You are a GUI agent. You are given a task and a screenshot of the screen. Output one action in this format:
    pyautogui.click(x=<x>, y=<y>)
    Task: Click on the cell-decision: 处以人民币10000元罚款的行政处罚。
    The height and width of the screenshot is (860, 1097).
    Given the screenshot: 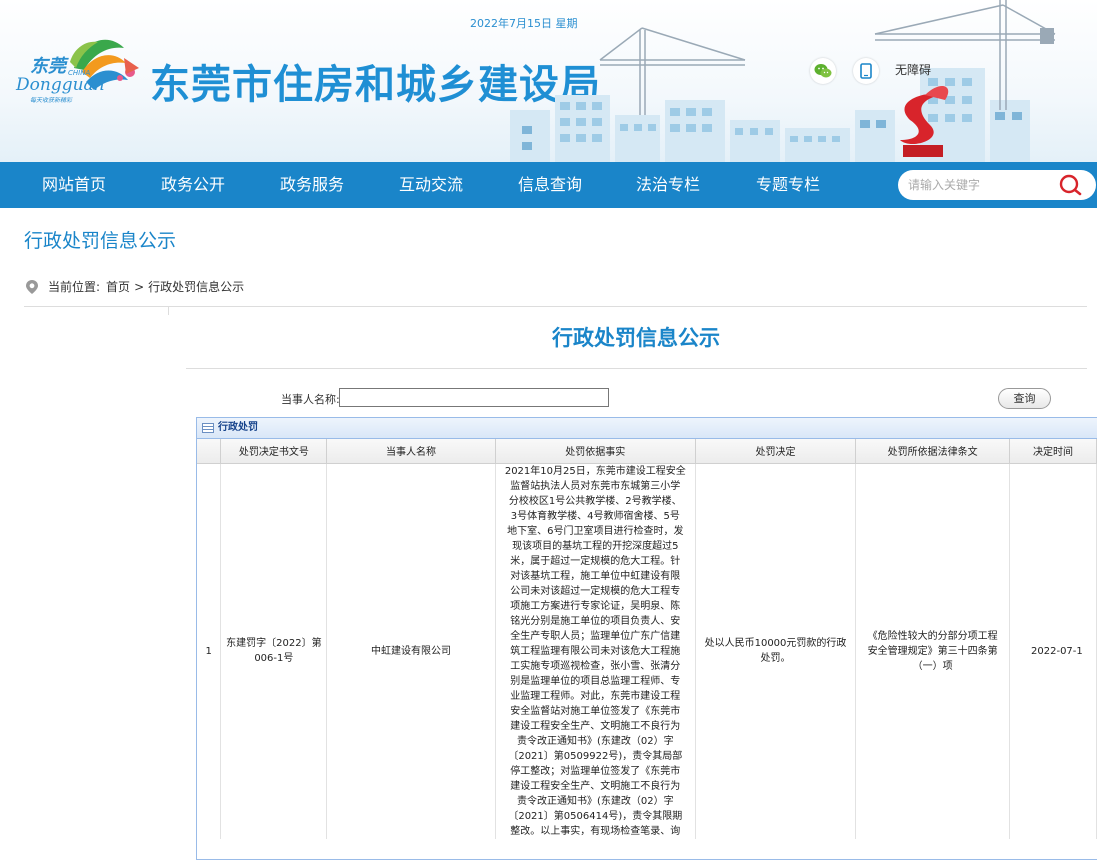 What is the action you would take?
    pyautogui.click(x=776, y=651)
    